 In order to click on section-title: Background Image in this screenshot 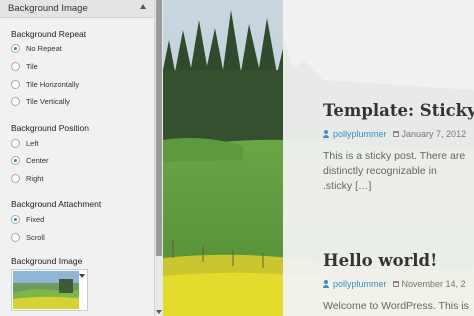, I will do `click(48, 8)`.